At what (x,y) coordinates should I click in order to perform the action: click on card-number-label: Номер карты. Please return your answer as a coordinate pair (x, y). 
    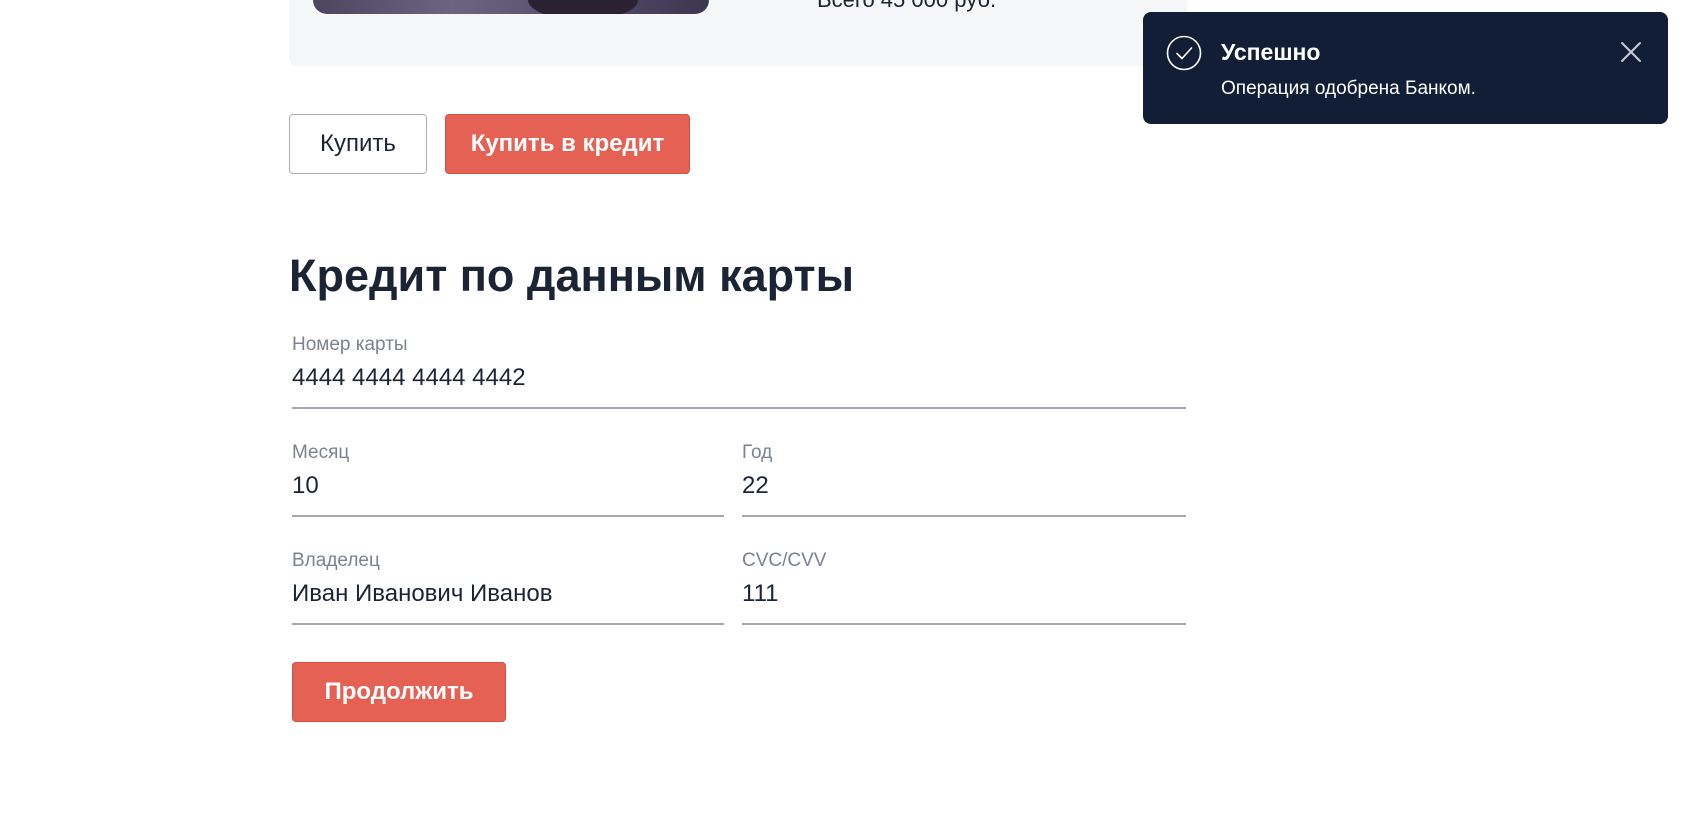
    Looking at the image, I should click on (350, 344).